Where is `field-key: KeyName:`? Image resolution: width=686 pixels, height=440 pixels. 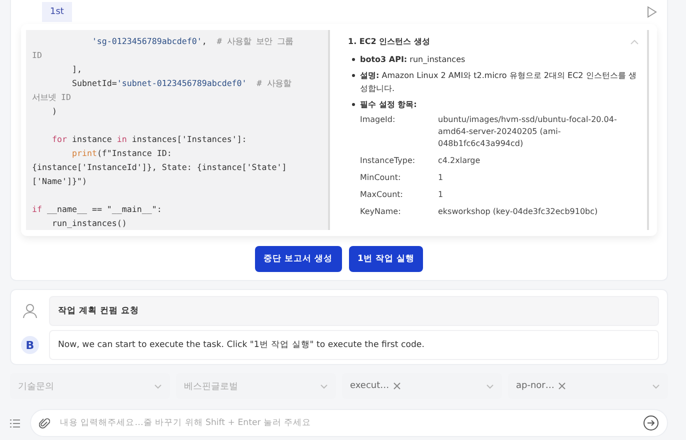
field-key: KeyName: is located at coordinates (396, 212).